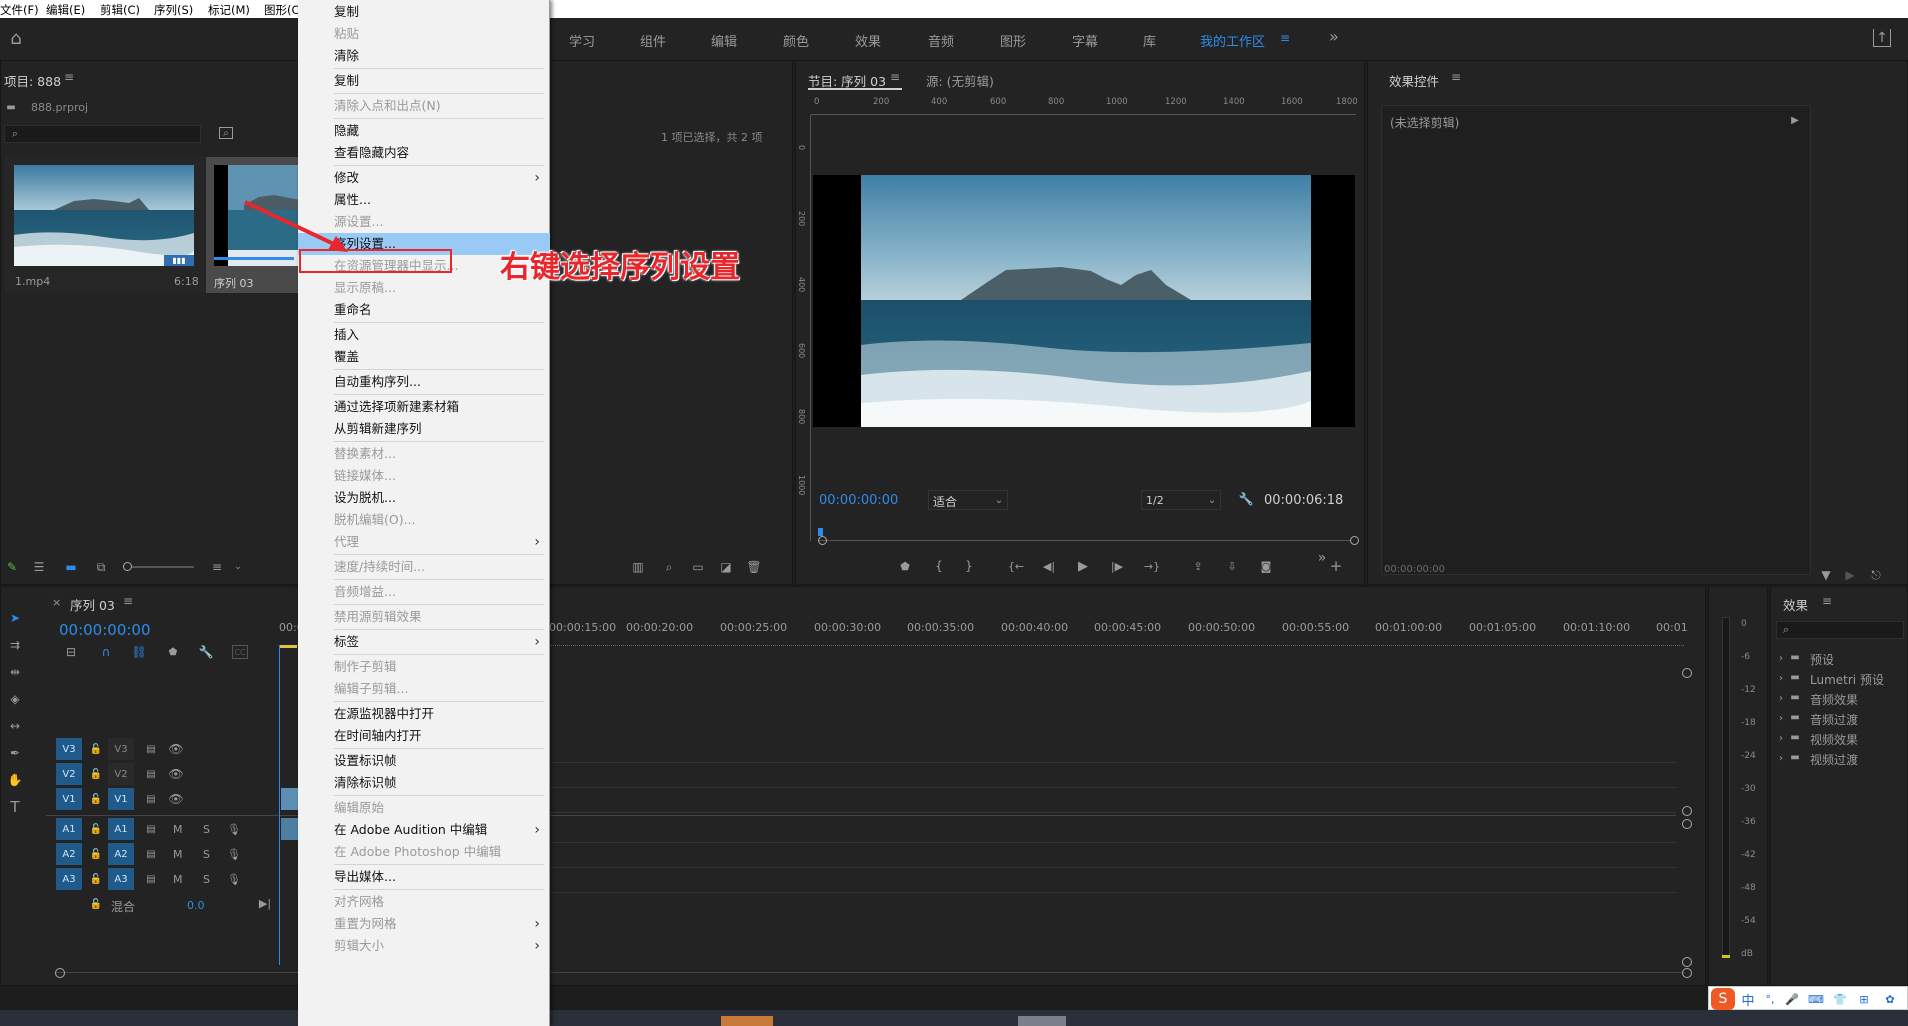  Describe the element at coordinates (12, 567) in the screenshot. I see `pencil-icon: ✎` at that location.